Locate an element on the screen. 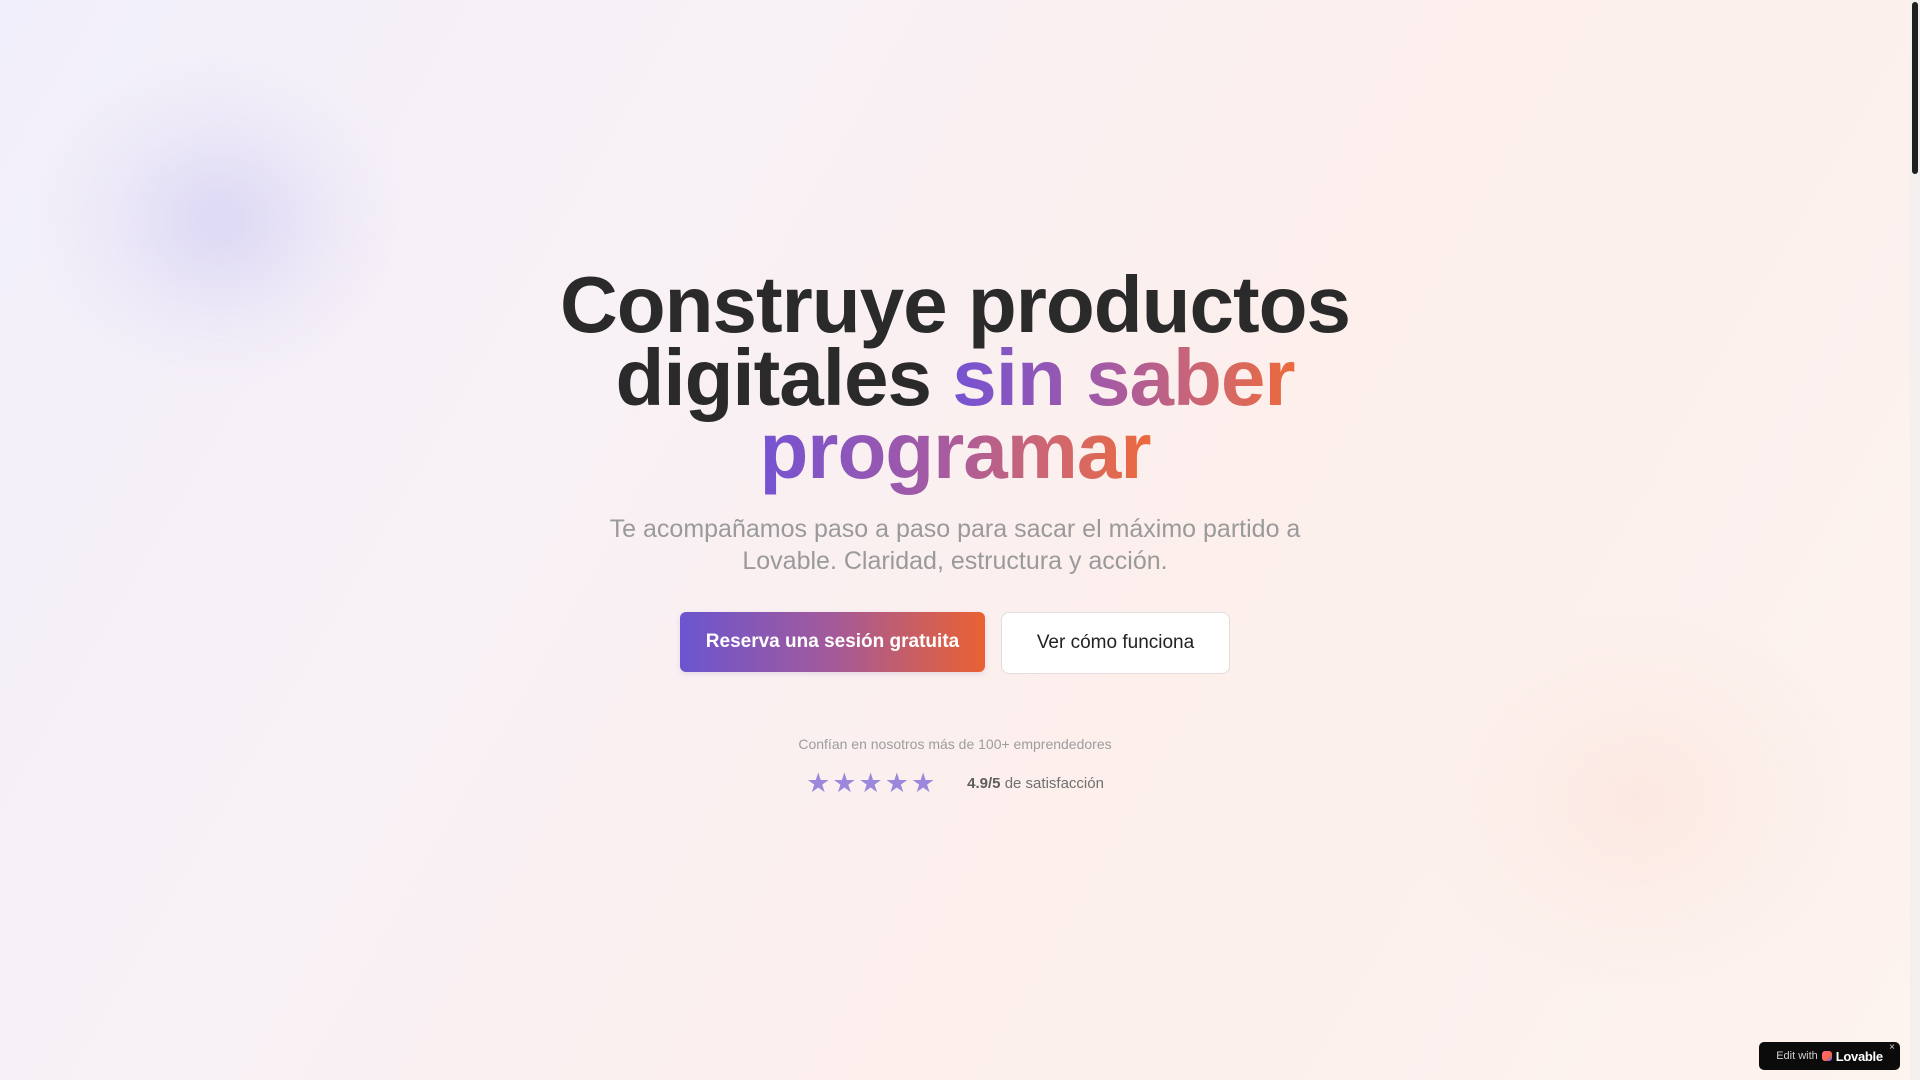  rating-row: ★ ★ ★ ★ ★ 4.9/5 de satisfacción is located at coordinates (955, 783).